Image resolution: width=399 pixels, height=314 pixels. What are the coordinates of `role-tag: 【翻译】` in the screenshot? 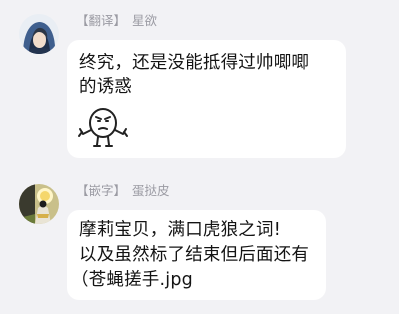 It's located at (101, 20).